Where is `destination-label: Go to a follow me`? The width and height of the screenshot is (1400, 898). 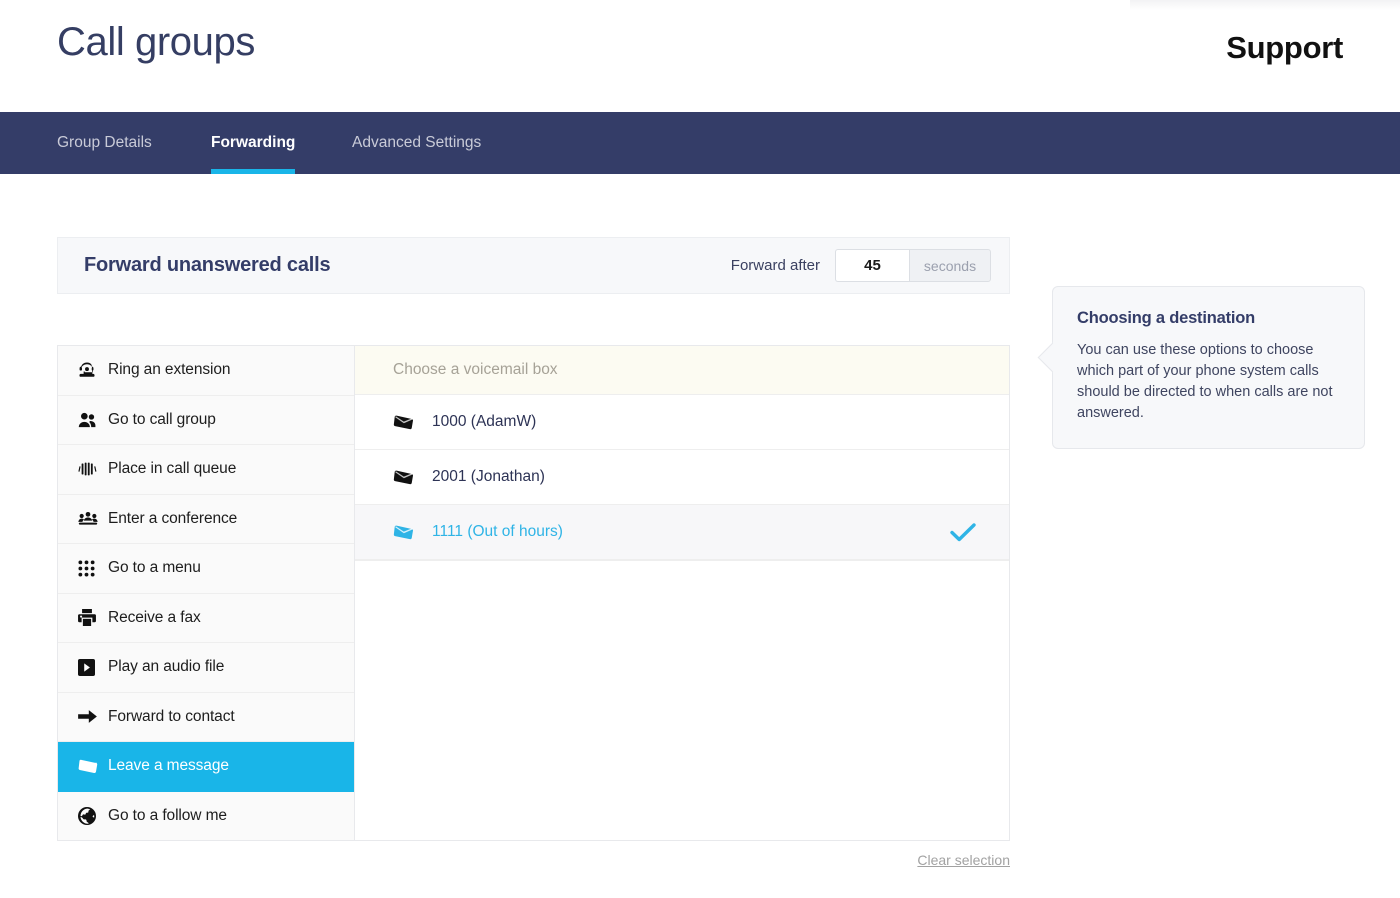
destination-label: Go to a follow me is located at coordinates (167, 816).